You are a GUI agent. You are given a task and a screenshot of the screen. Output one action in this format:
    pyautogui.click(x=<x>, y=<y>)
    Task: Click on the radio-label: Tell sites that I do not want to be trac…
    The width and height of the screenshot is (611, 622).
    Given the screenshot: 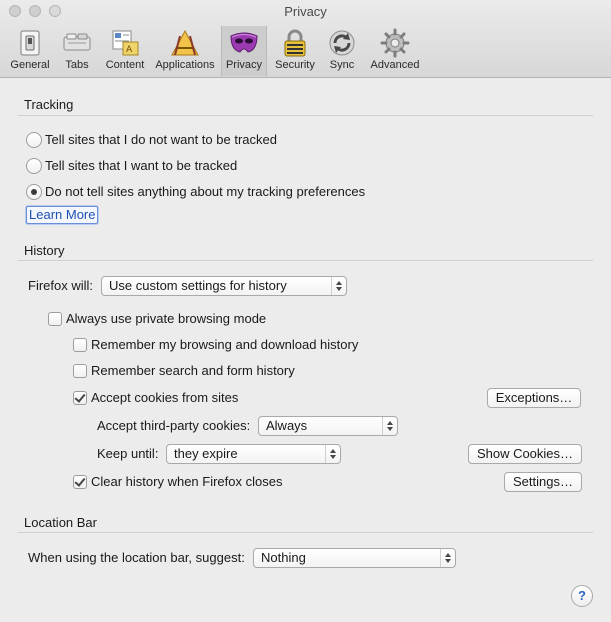 What is the action you would take?
    pyautogui.click(x=161, y=139)
    